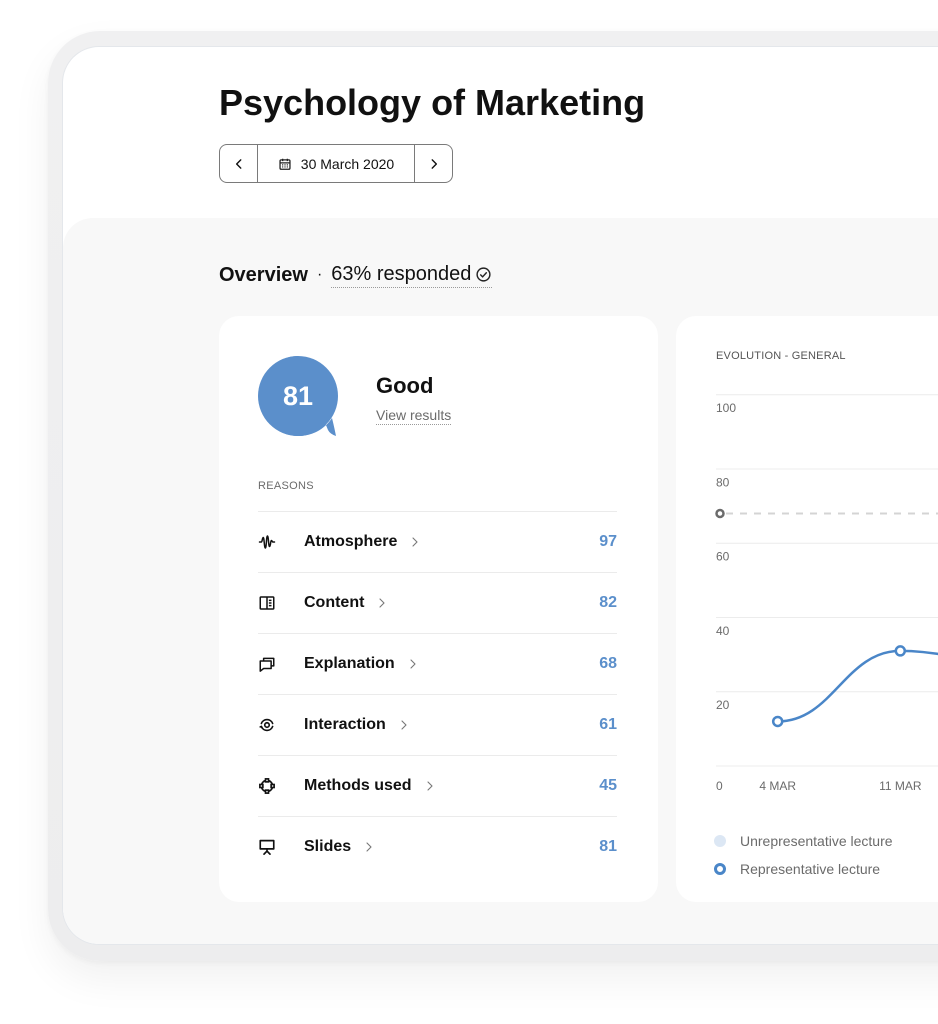 This screenshot has width=938, height=1024. I want to click on chevron-left-icon, so click(238, 163).